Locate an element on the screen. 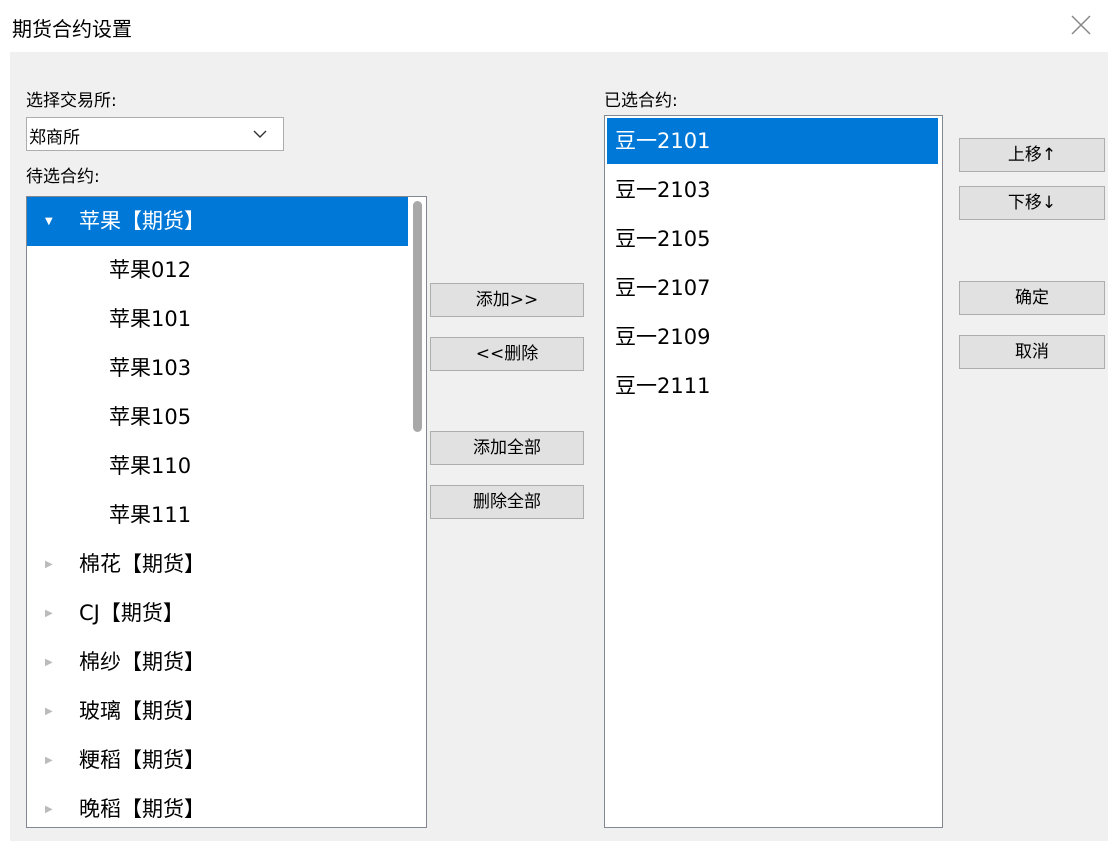 The height and width of the screenshot is (841, 1108). tree-item-label: 苹果111 is located at coordinates (150, 515).